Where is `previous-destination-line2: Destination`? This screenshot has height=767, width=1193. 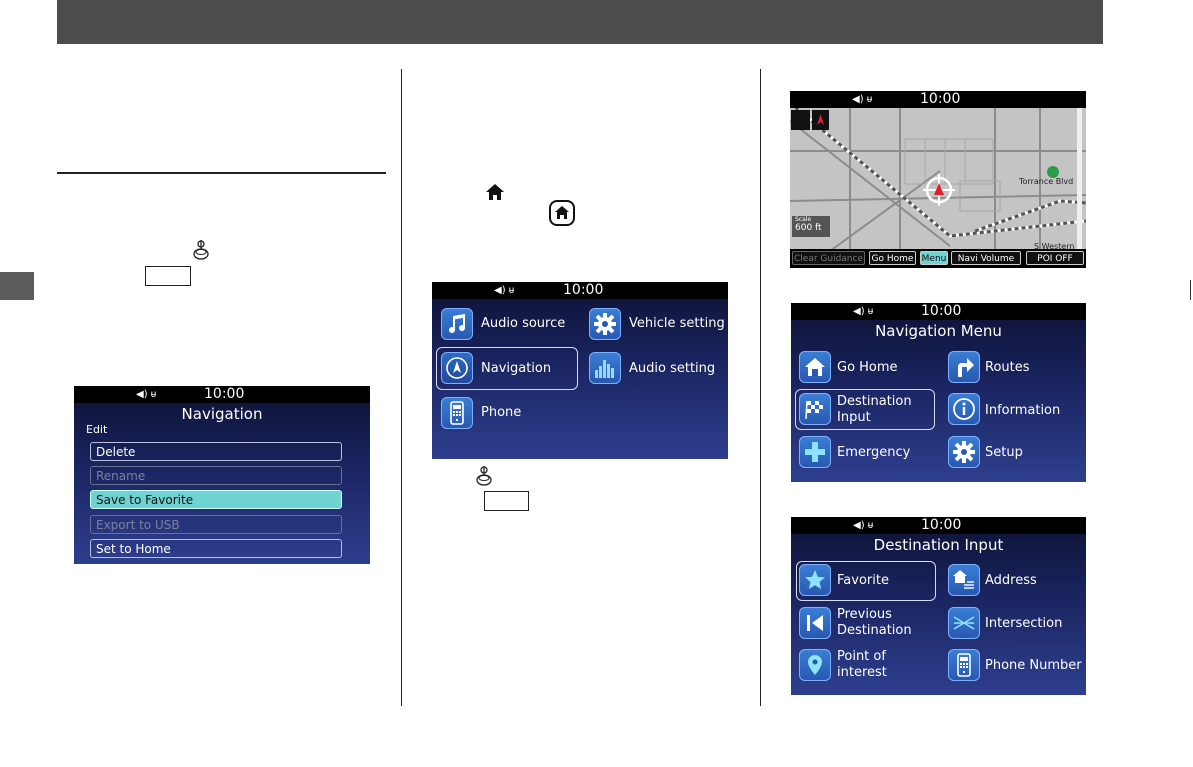
previous-destination-line2: Destination is located at coordinates (874, 630).